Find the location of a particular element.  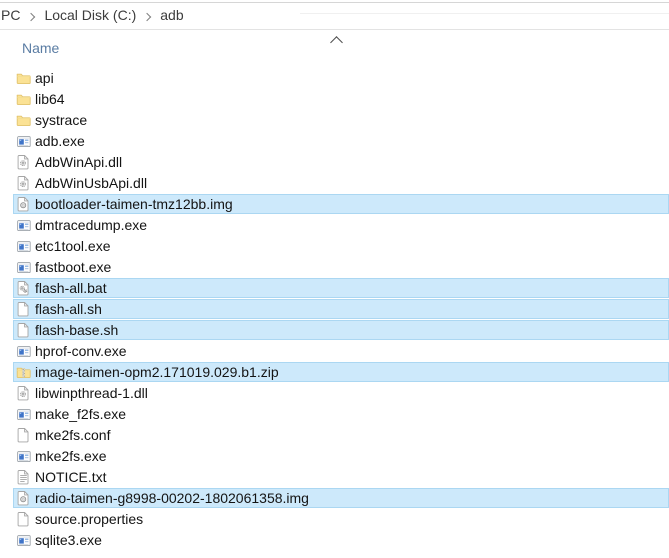

file-row: flash-base.sh is located at coordinates (334, 330).